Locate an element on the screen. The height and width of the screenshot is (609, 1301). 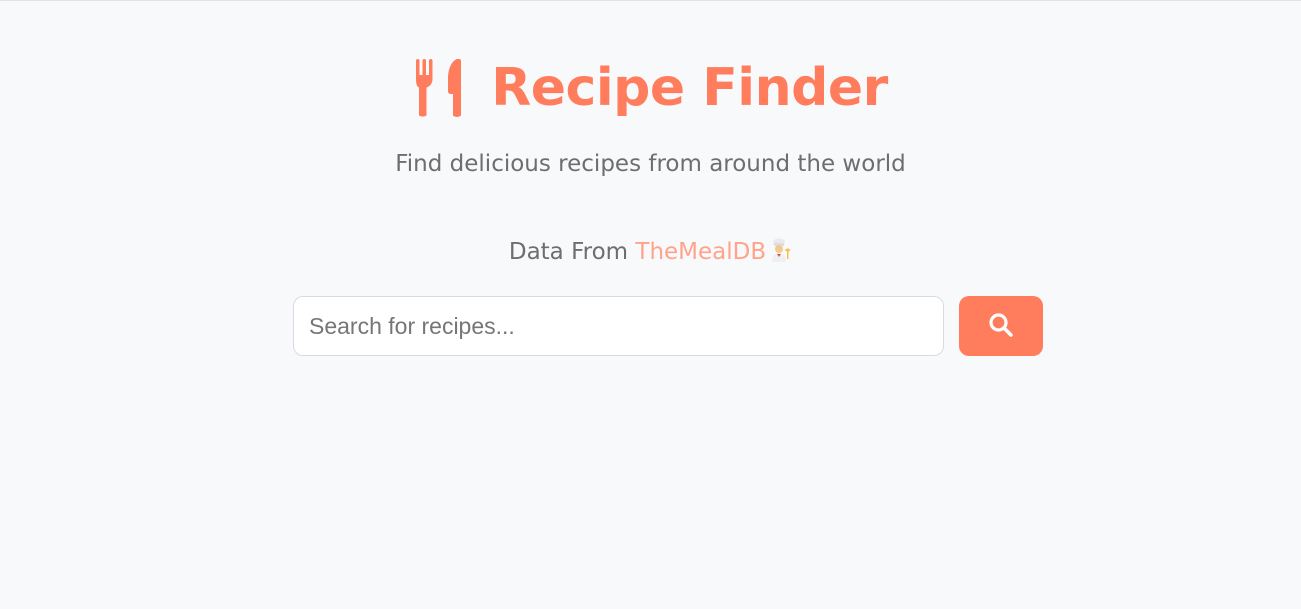
chef-icon is located at coordinates (781, 250).